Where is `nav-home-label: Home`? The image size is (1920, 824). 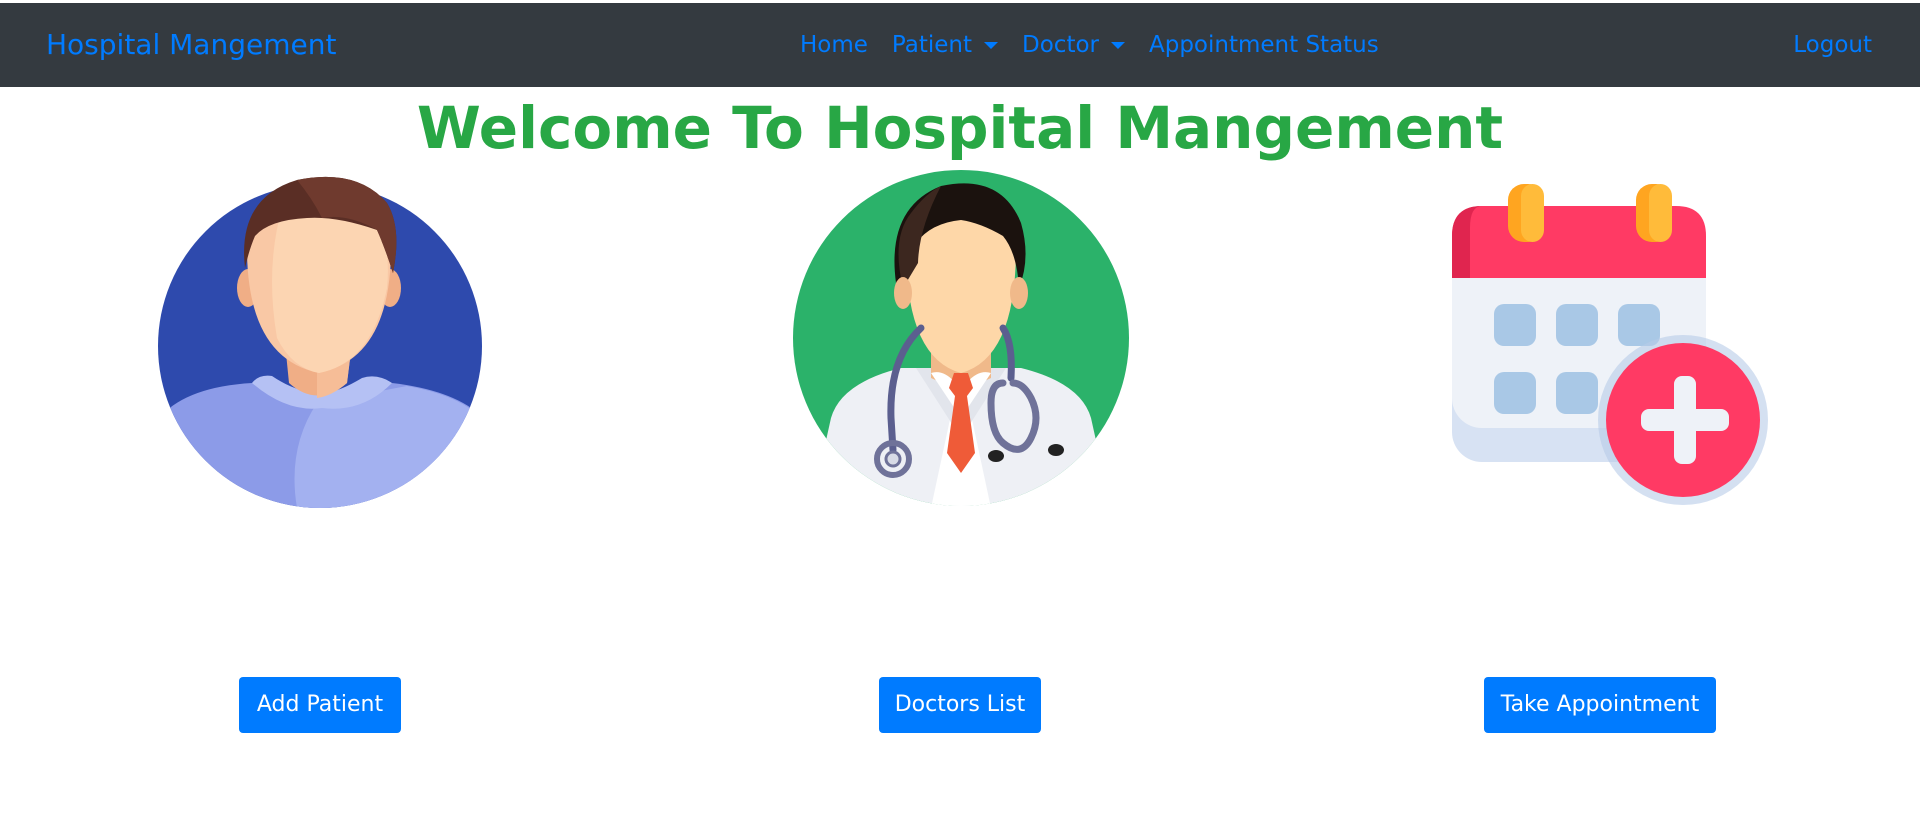 nav-home-label: Home is located at coordinates (834, 45).